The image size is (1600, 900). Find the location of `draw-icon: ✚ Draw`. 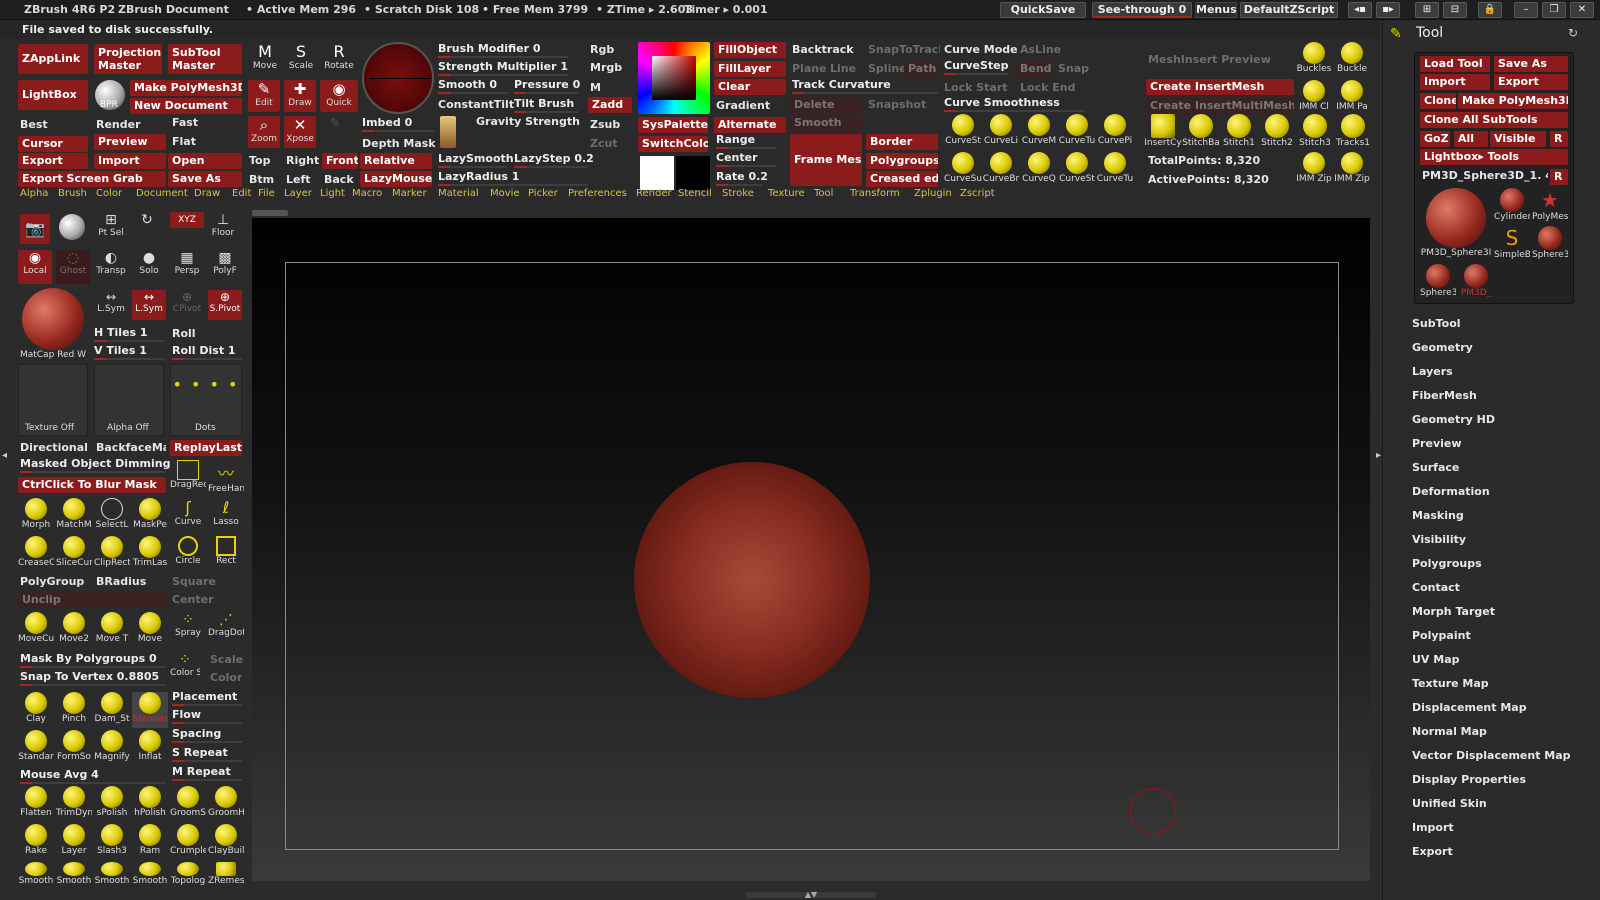

draw-icon: ✚ Draw is located at coordinates (300, 96).